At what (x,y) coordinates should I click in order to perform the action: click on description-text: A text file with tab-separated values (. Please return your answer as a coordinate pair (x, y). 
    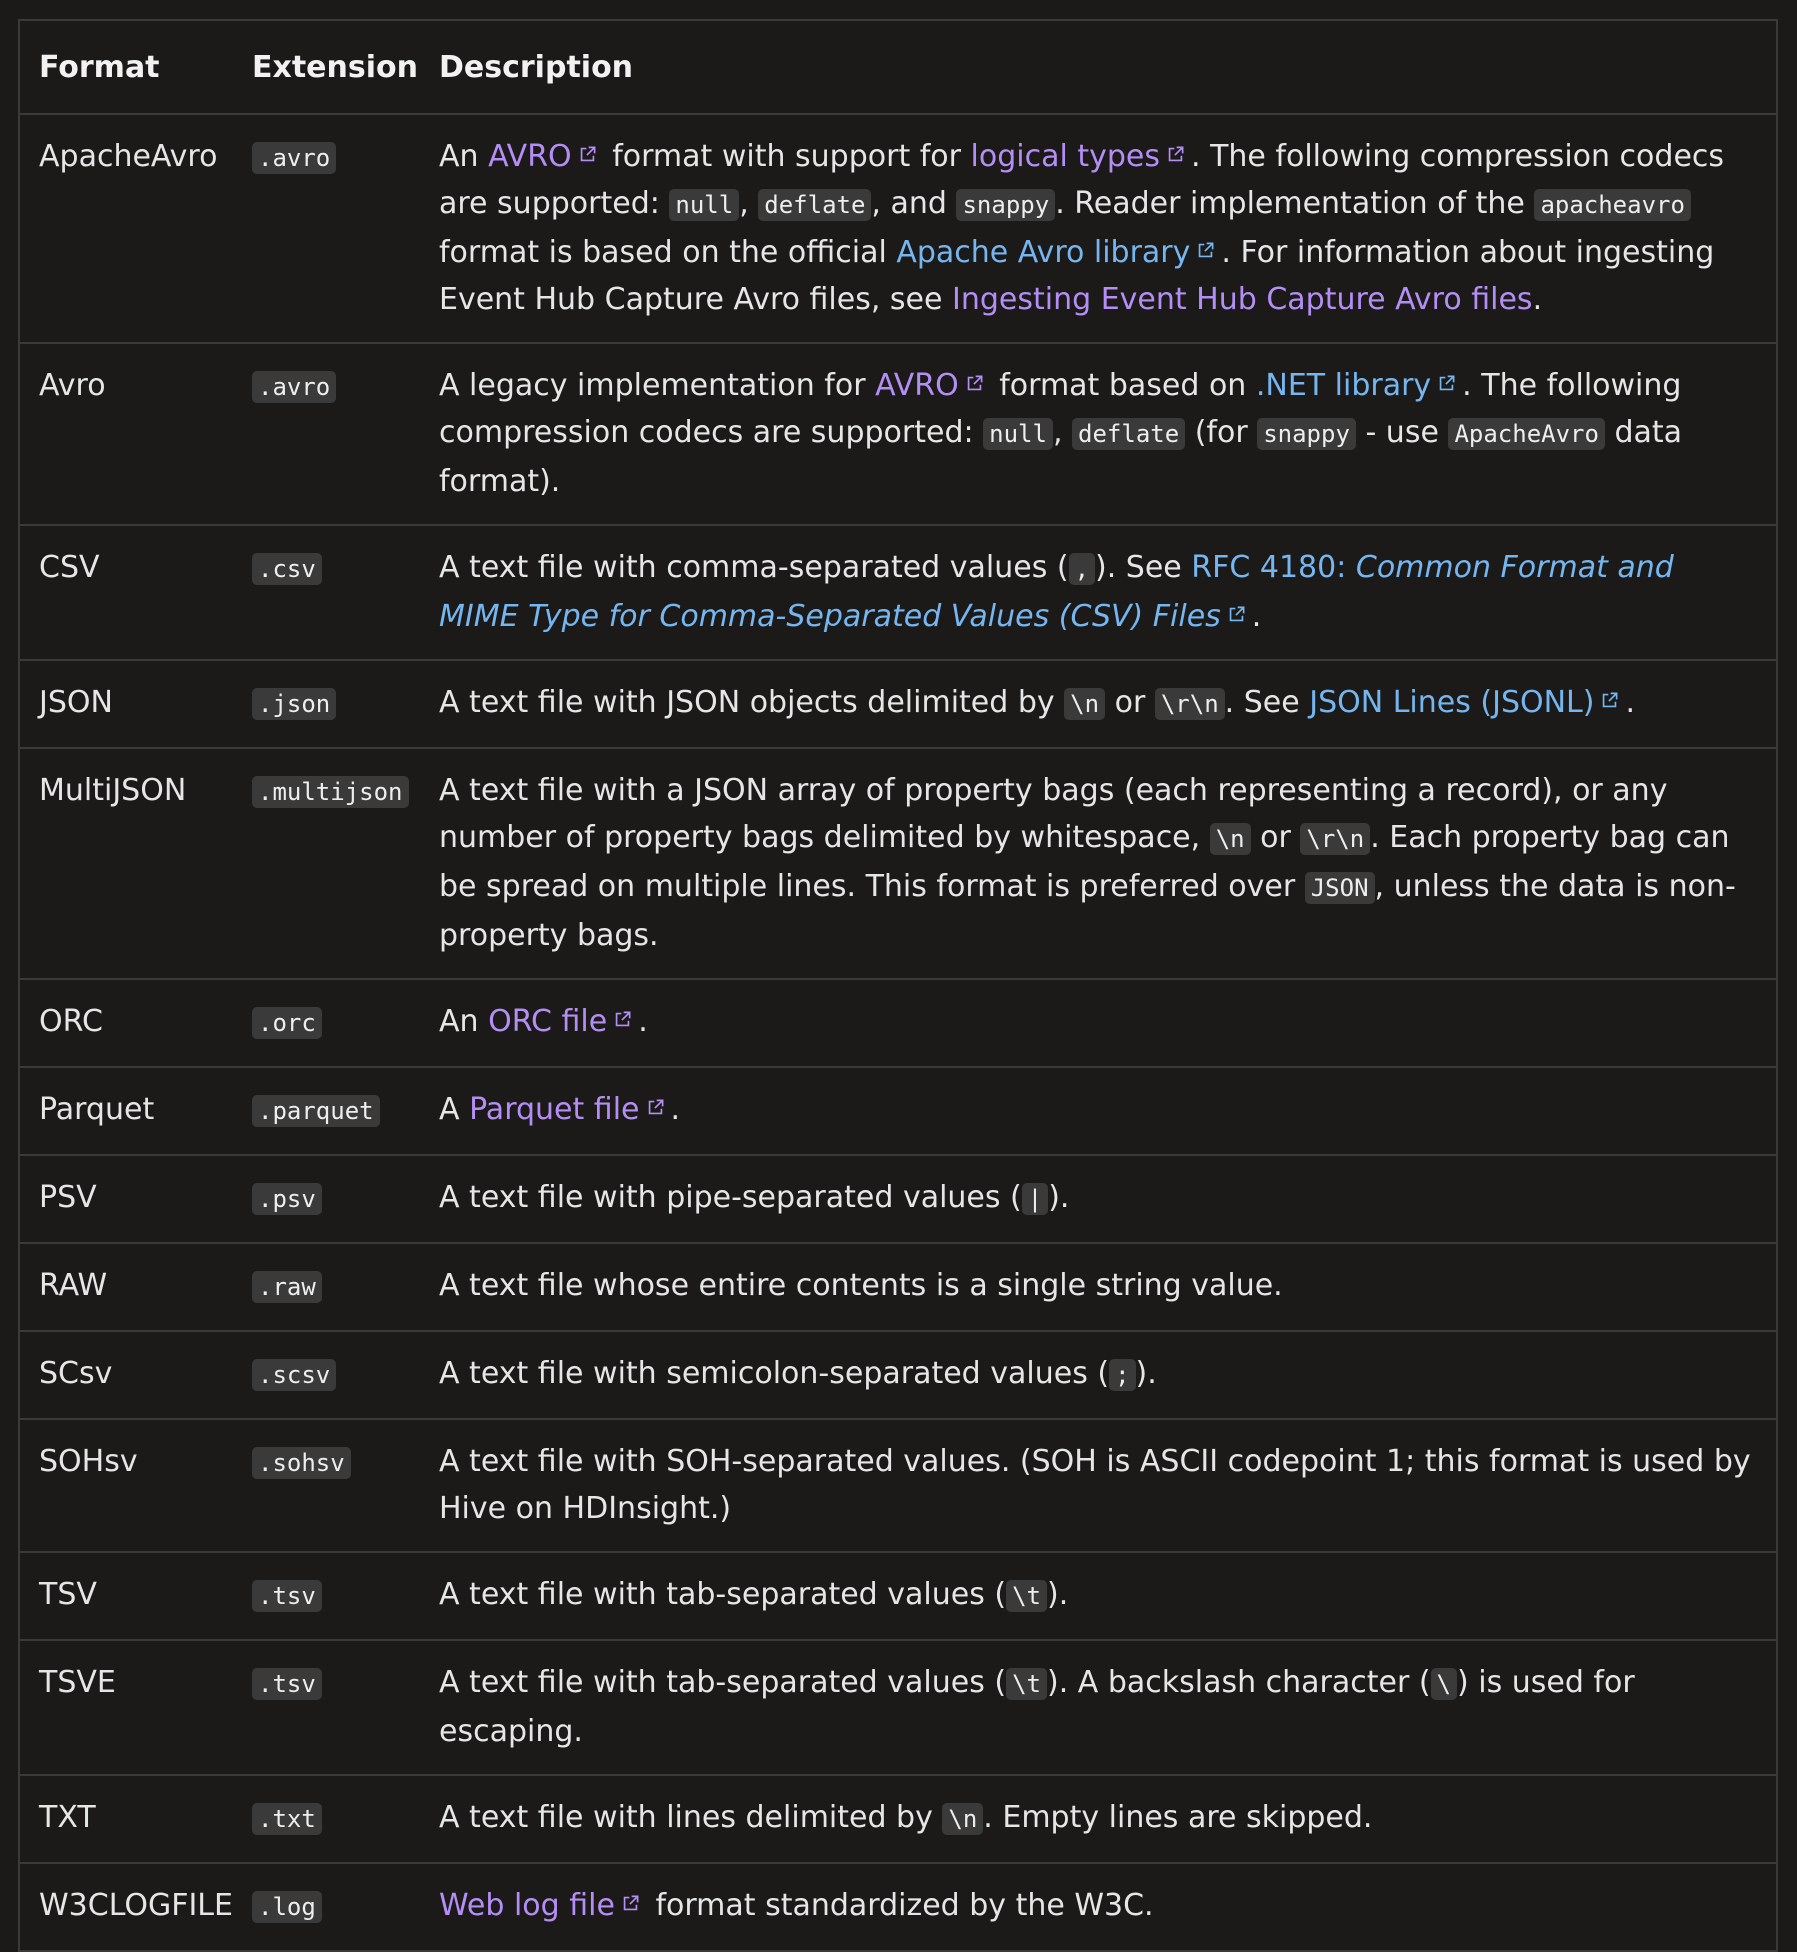
    Looking at the image, I should click on (723, 1682).